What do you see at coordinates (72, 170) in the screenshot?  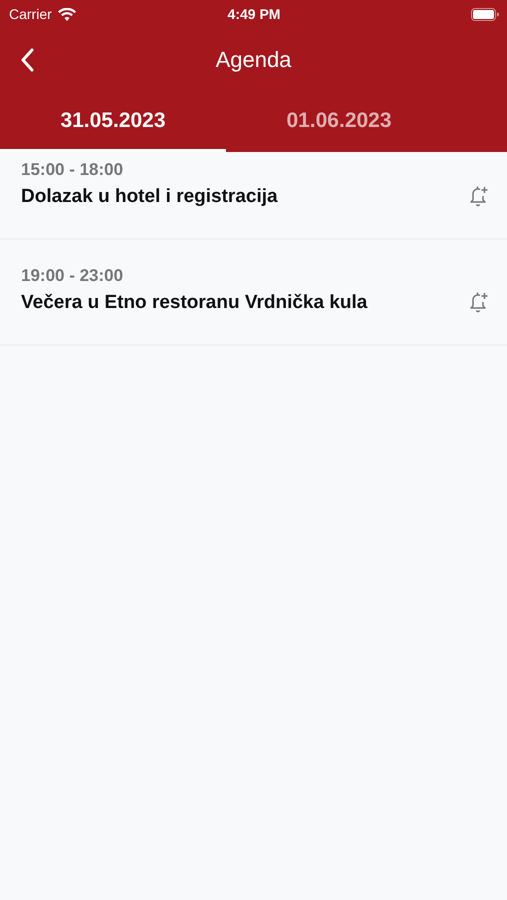 I see `event-time: 15:00 - 18:00` at bounding box center [72, 170].